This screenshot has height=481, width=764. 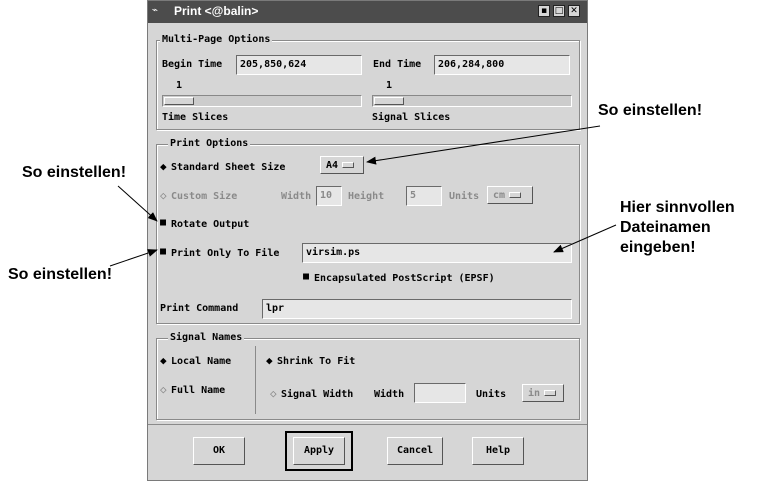 What do you see at coordinates (133, 258) in the screenshot?
I see `arrow-to-print-to-file` at bounding box center [133, 258].